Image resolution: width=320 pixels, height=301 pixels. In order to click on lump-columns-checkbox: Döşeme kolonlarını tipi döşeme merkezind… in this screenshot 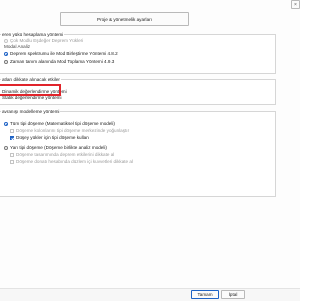, I will do `click(69, 131)`.